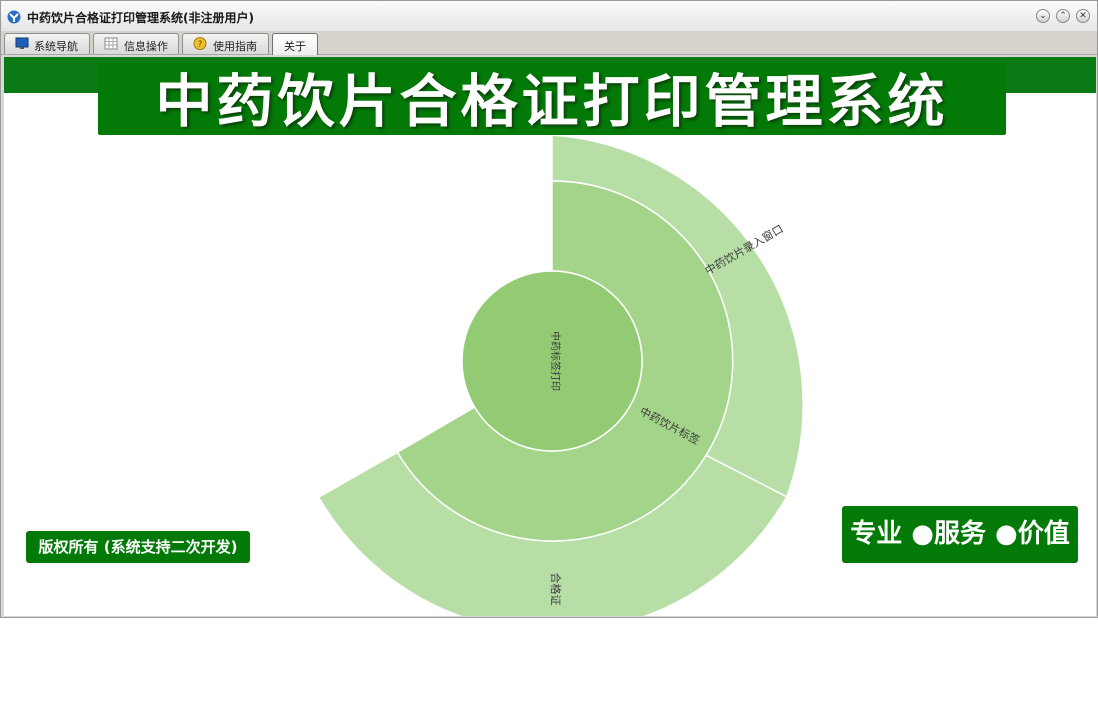  I want to click on tab-about: 关于, so click(295, 44).